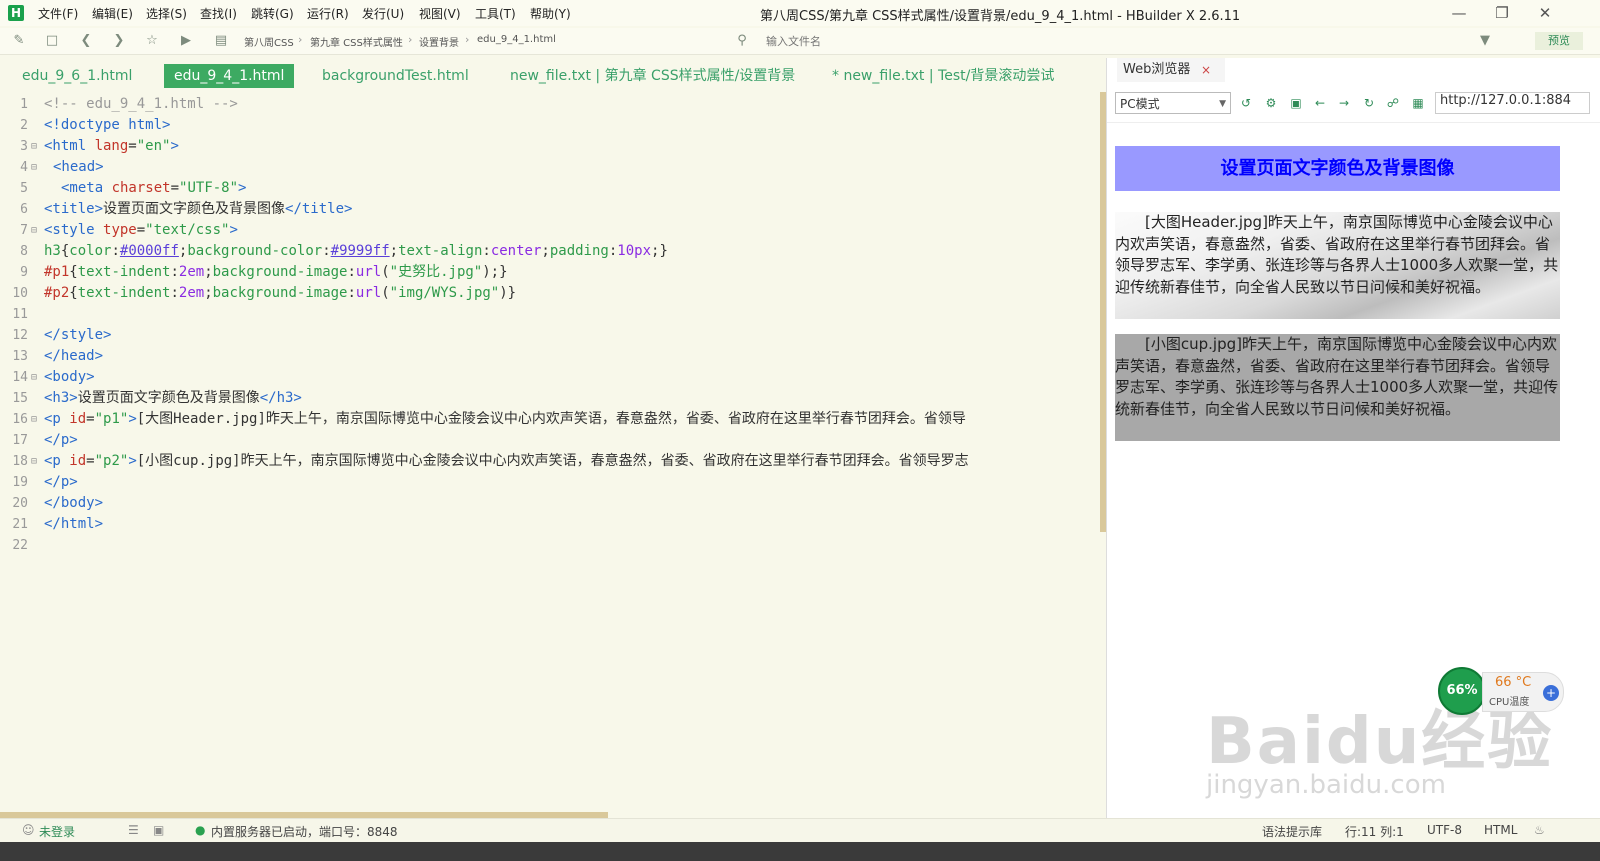  I want to click on code-token: #p1, so click(57, 272).